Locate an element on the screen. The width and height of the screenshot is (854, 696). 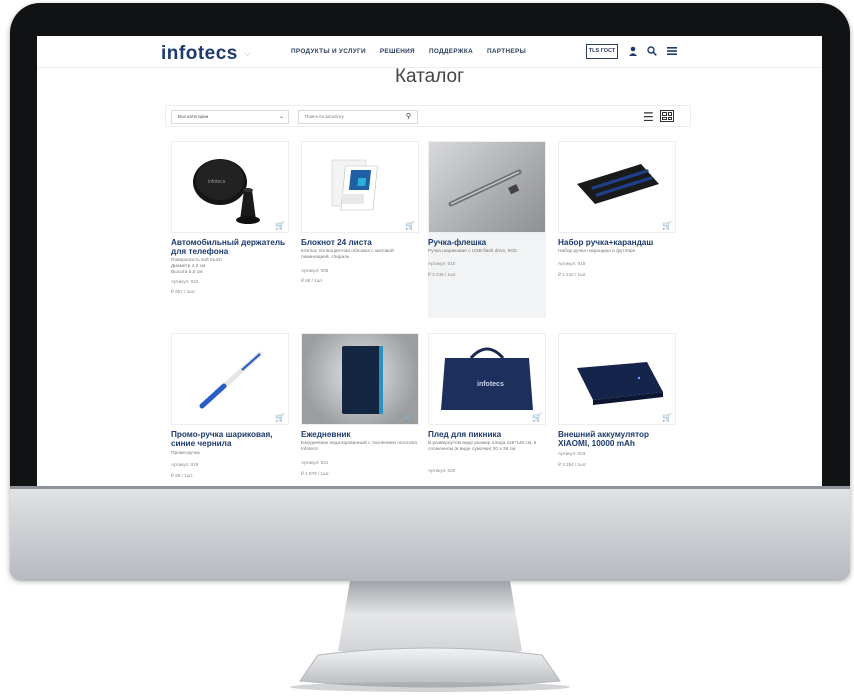
product-title: Набор ручка+карандаш is located at coordinates (618, 242).